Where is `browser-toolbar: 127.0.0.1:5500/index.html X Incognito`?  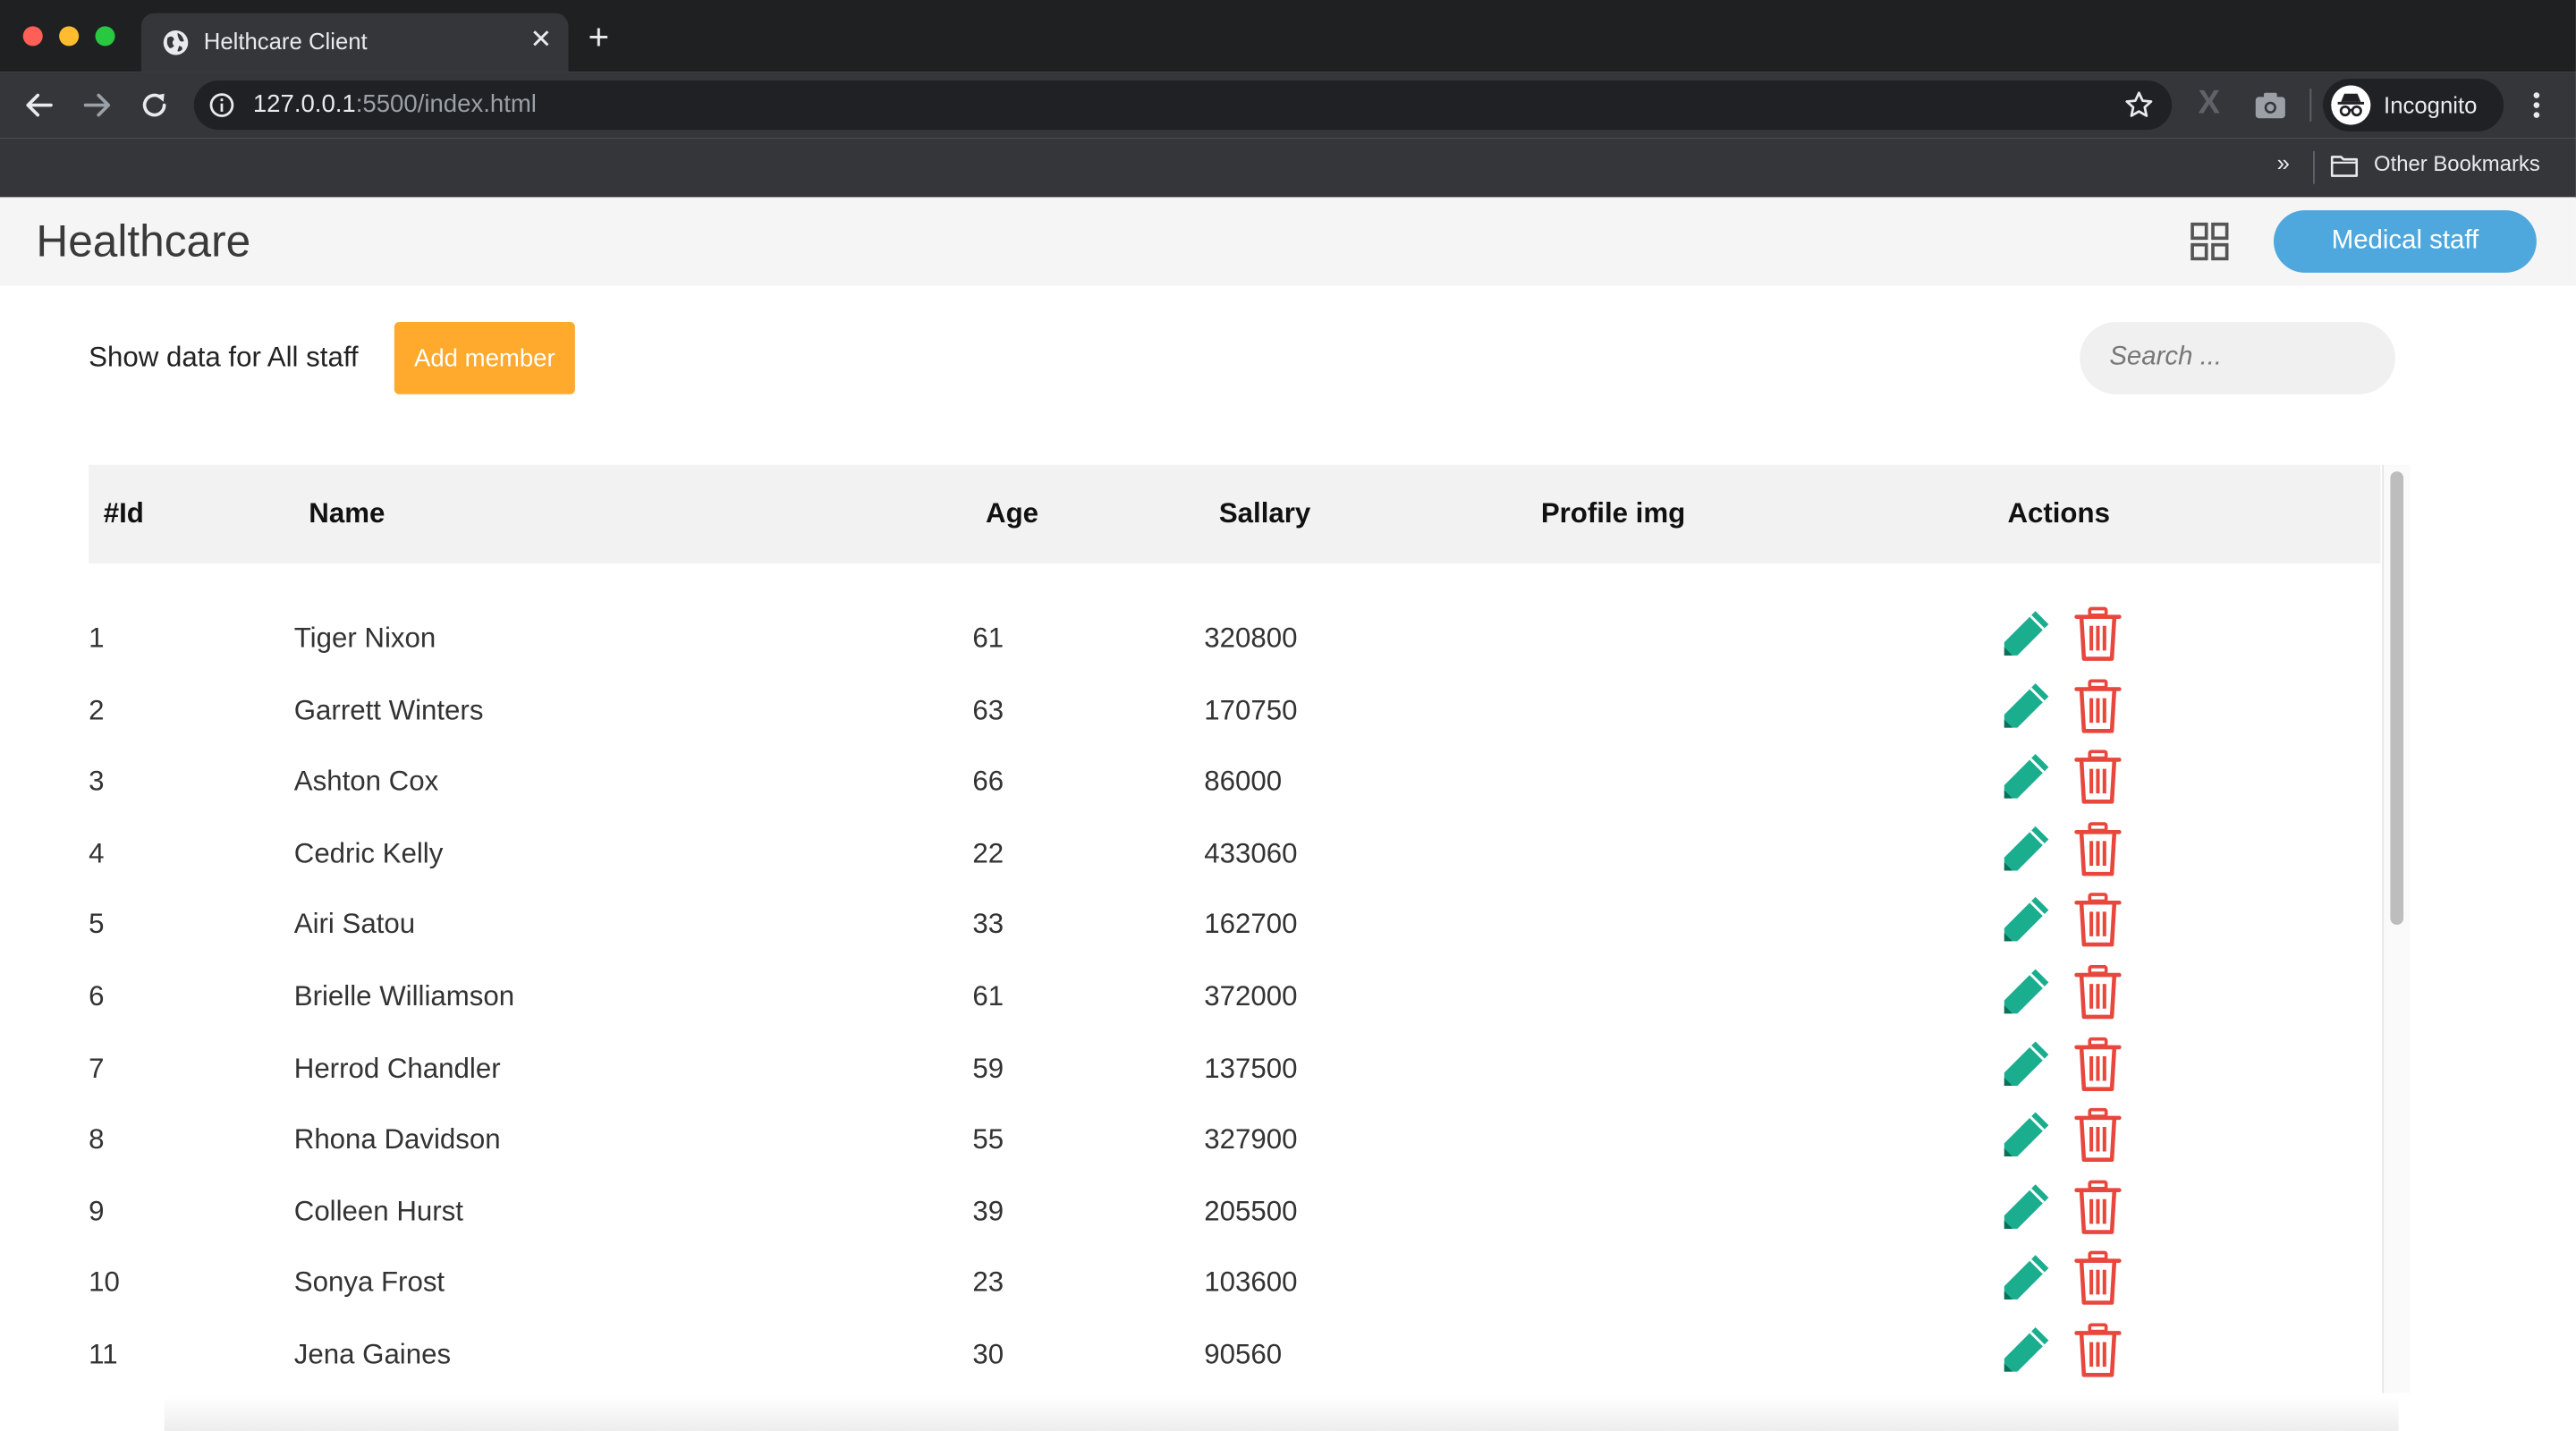
browser-toolbar: 127.0.0.1:5500/index.html X Incognito is located at coordinates (1288, 106).